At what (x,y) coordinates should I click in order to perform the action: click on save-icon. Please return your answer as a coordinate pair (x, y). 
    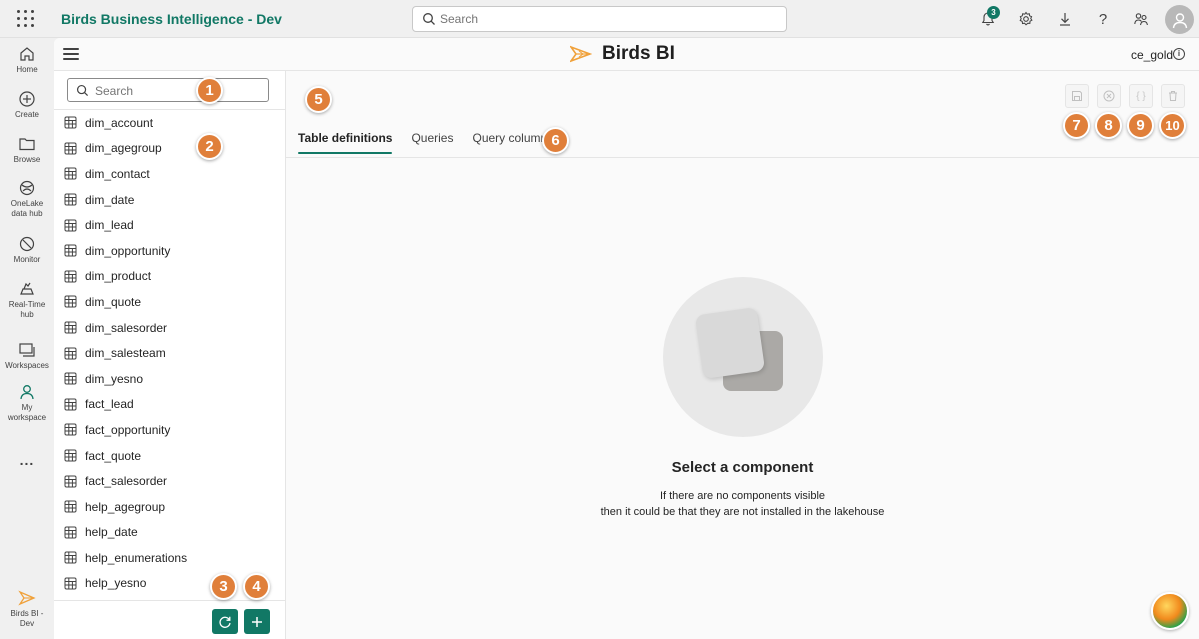
    Looking at the image, I should click on (1077, 96).